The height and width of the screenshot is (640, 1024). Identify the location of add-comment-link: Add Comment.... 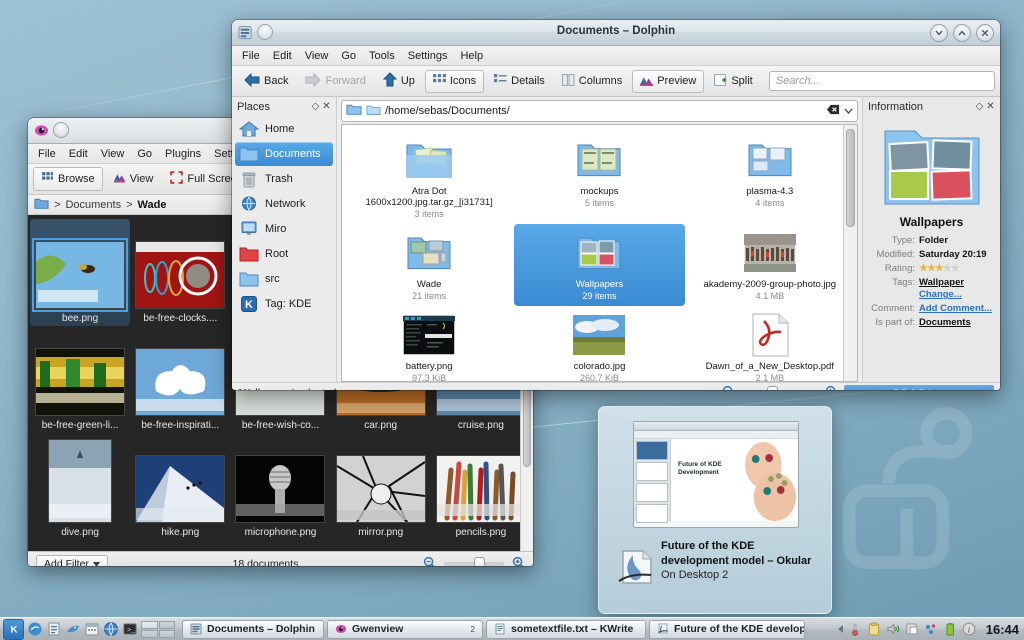
(955, 308).